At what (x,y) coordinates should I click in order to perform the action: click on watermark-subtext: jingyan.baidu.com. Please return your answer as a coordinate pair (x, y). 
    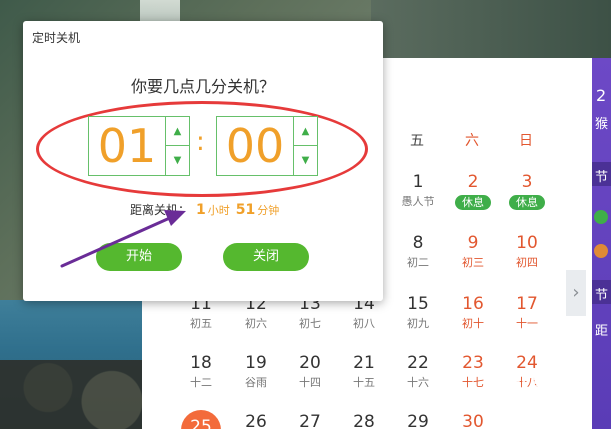
    Looking at the image, I should click on (540, 397).